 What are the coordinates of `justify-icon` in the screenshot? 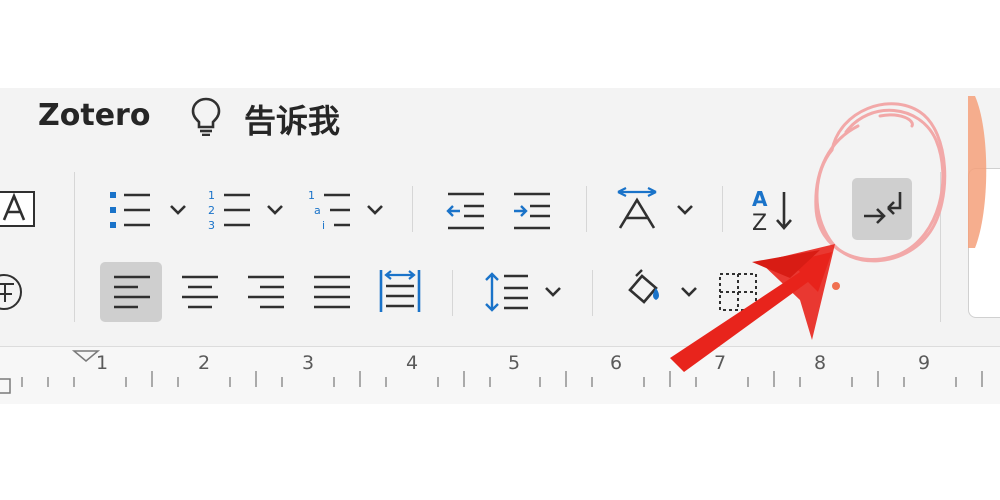 It's located at (332, 292).